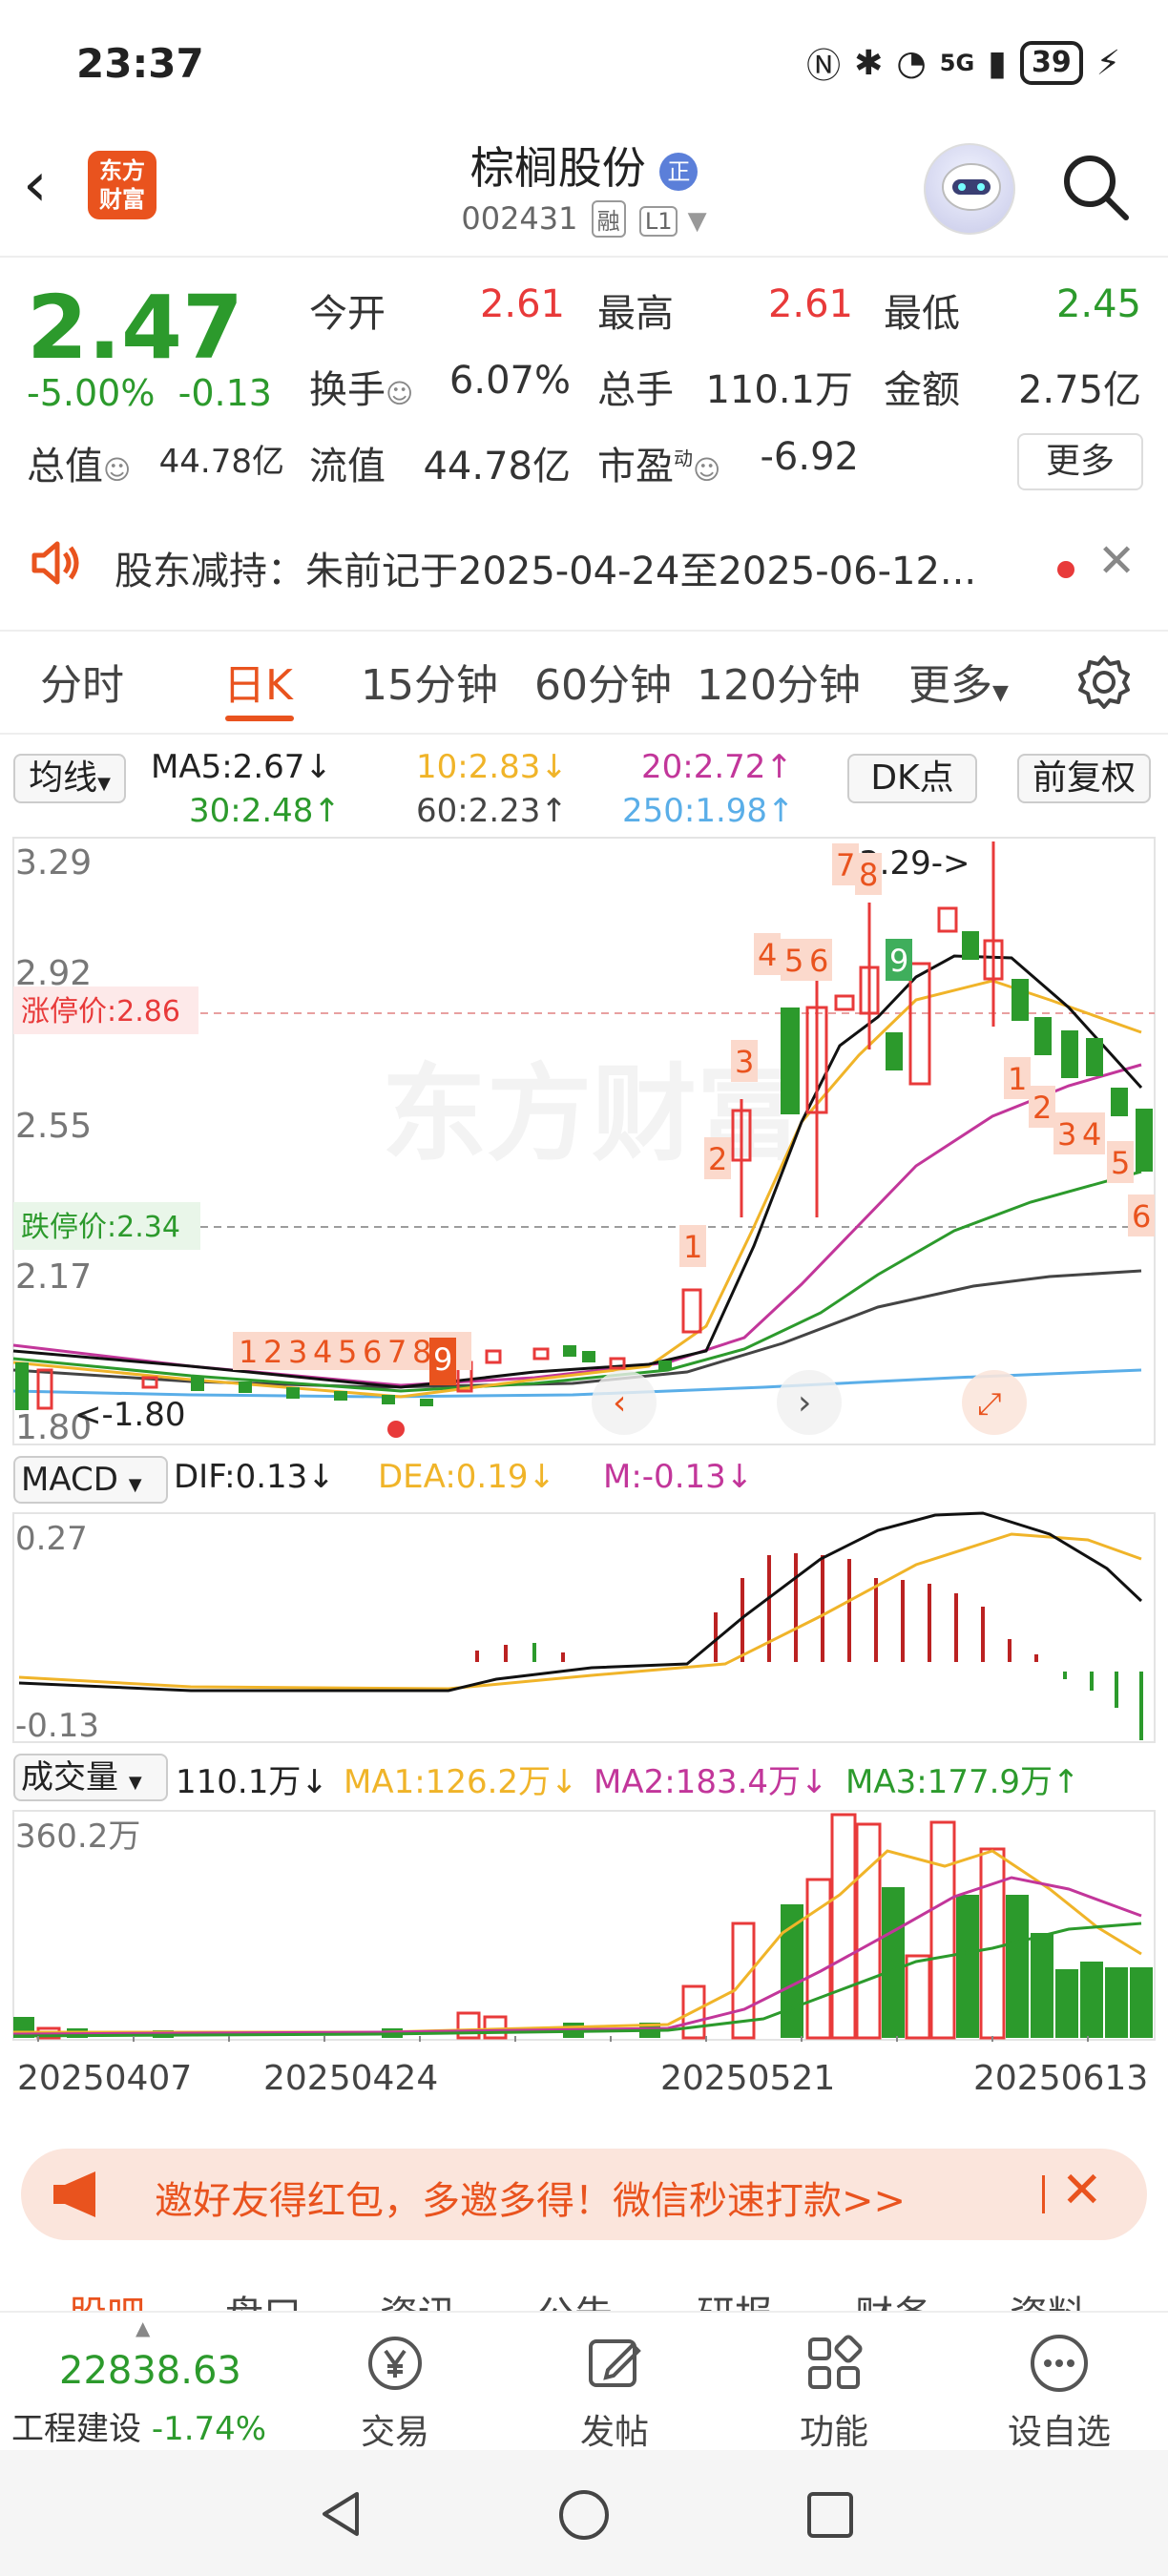 This screenshot has width=1168, height=2576. What do you see at coordinates (603, 681) in the screenshot?
I see `tab-60min: 60分钟` at bounding box center [603, 681].